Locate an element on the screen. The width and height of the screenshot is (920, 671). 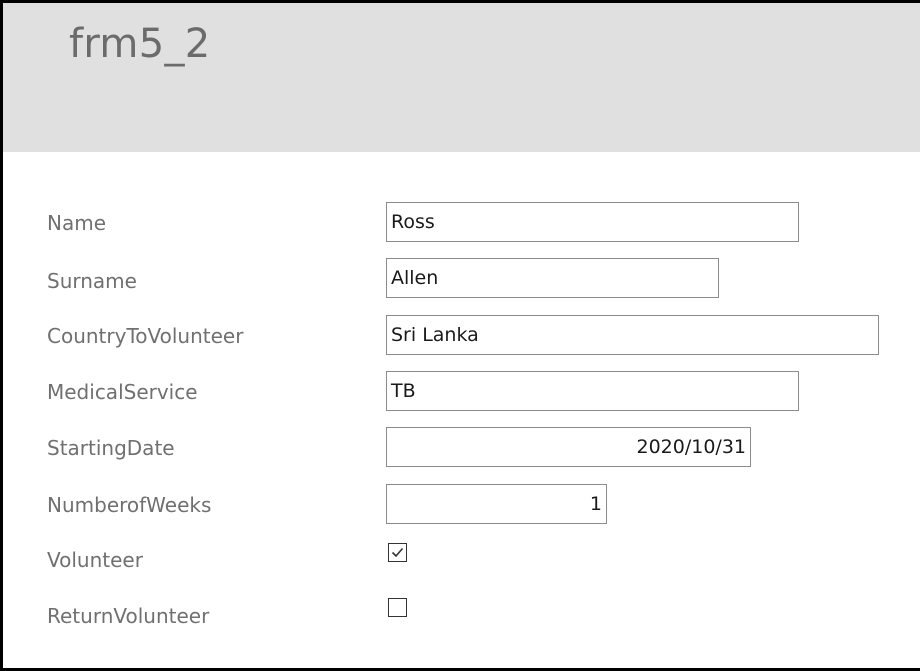
starting-date-field: 2020/10/31 is located at coordinates (568, 447).